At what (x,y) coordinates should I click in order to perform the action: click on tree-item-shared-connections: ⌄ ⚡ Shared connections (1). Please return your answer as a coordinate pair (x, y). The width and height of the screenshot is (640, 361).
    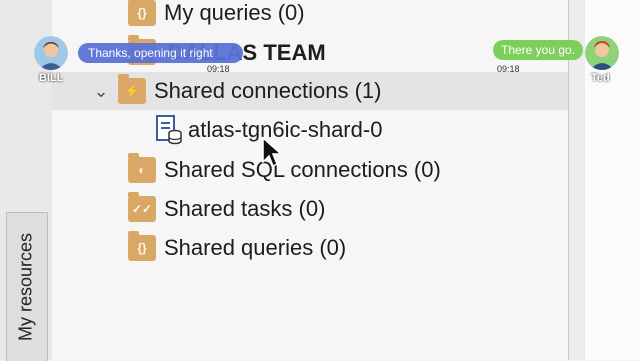
    Looking at the image, I should click on (310, 91).